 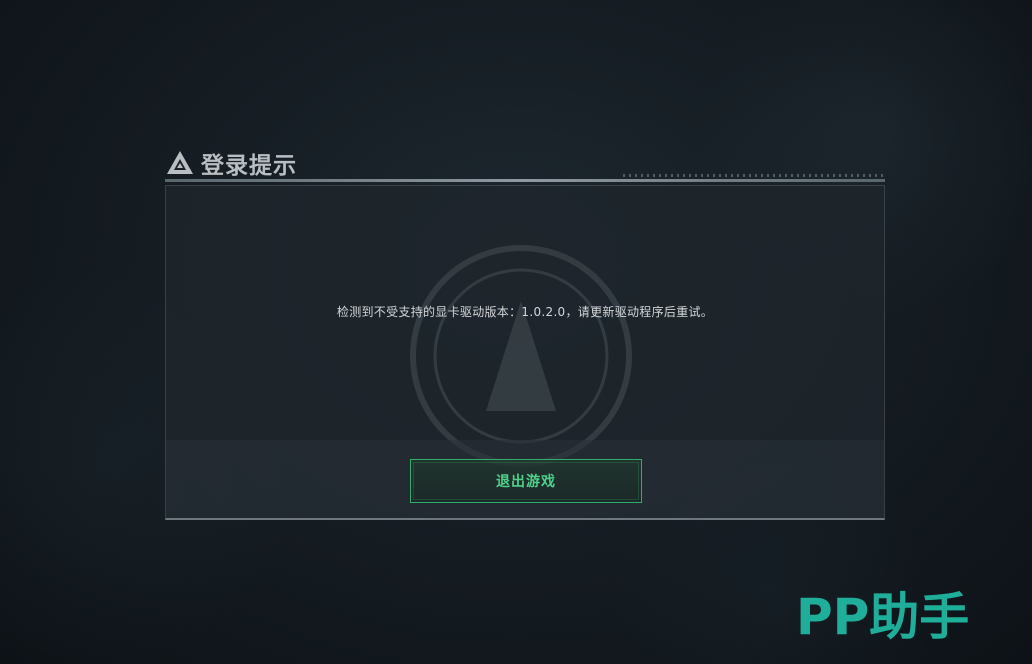 I want to click on pp-assistant-watermark: PP助手, so click(x=896, y=616).